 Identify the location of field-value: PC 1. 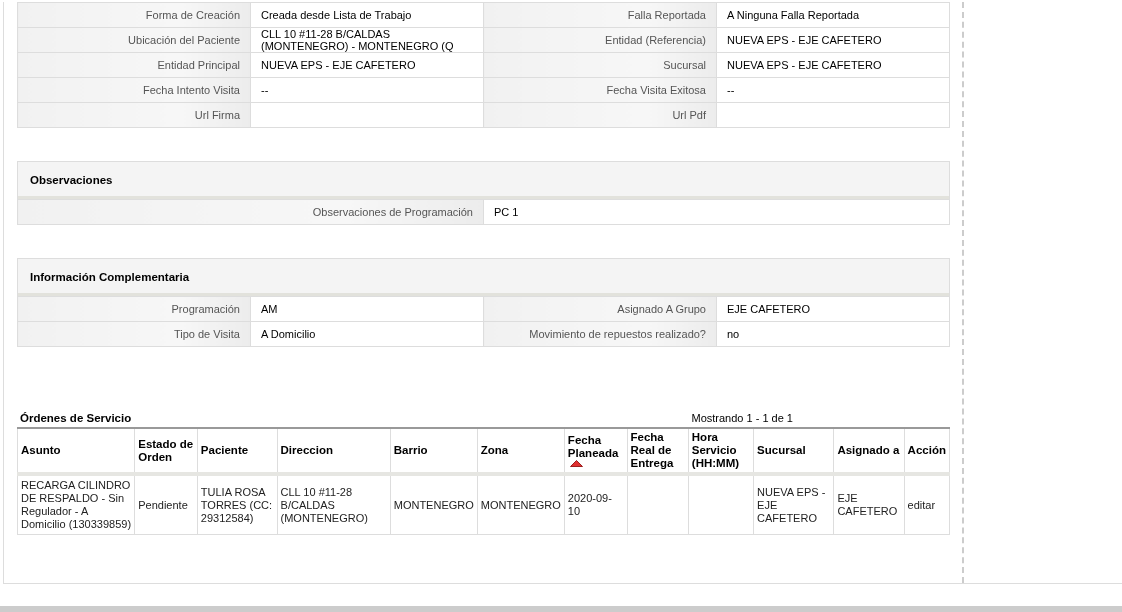
(506, 212).